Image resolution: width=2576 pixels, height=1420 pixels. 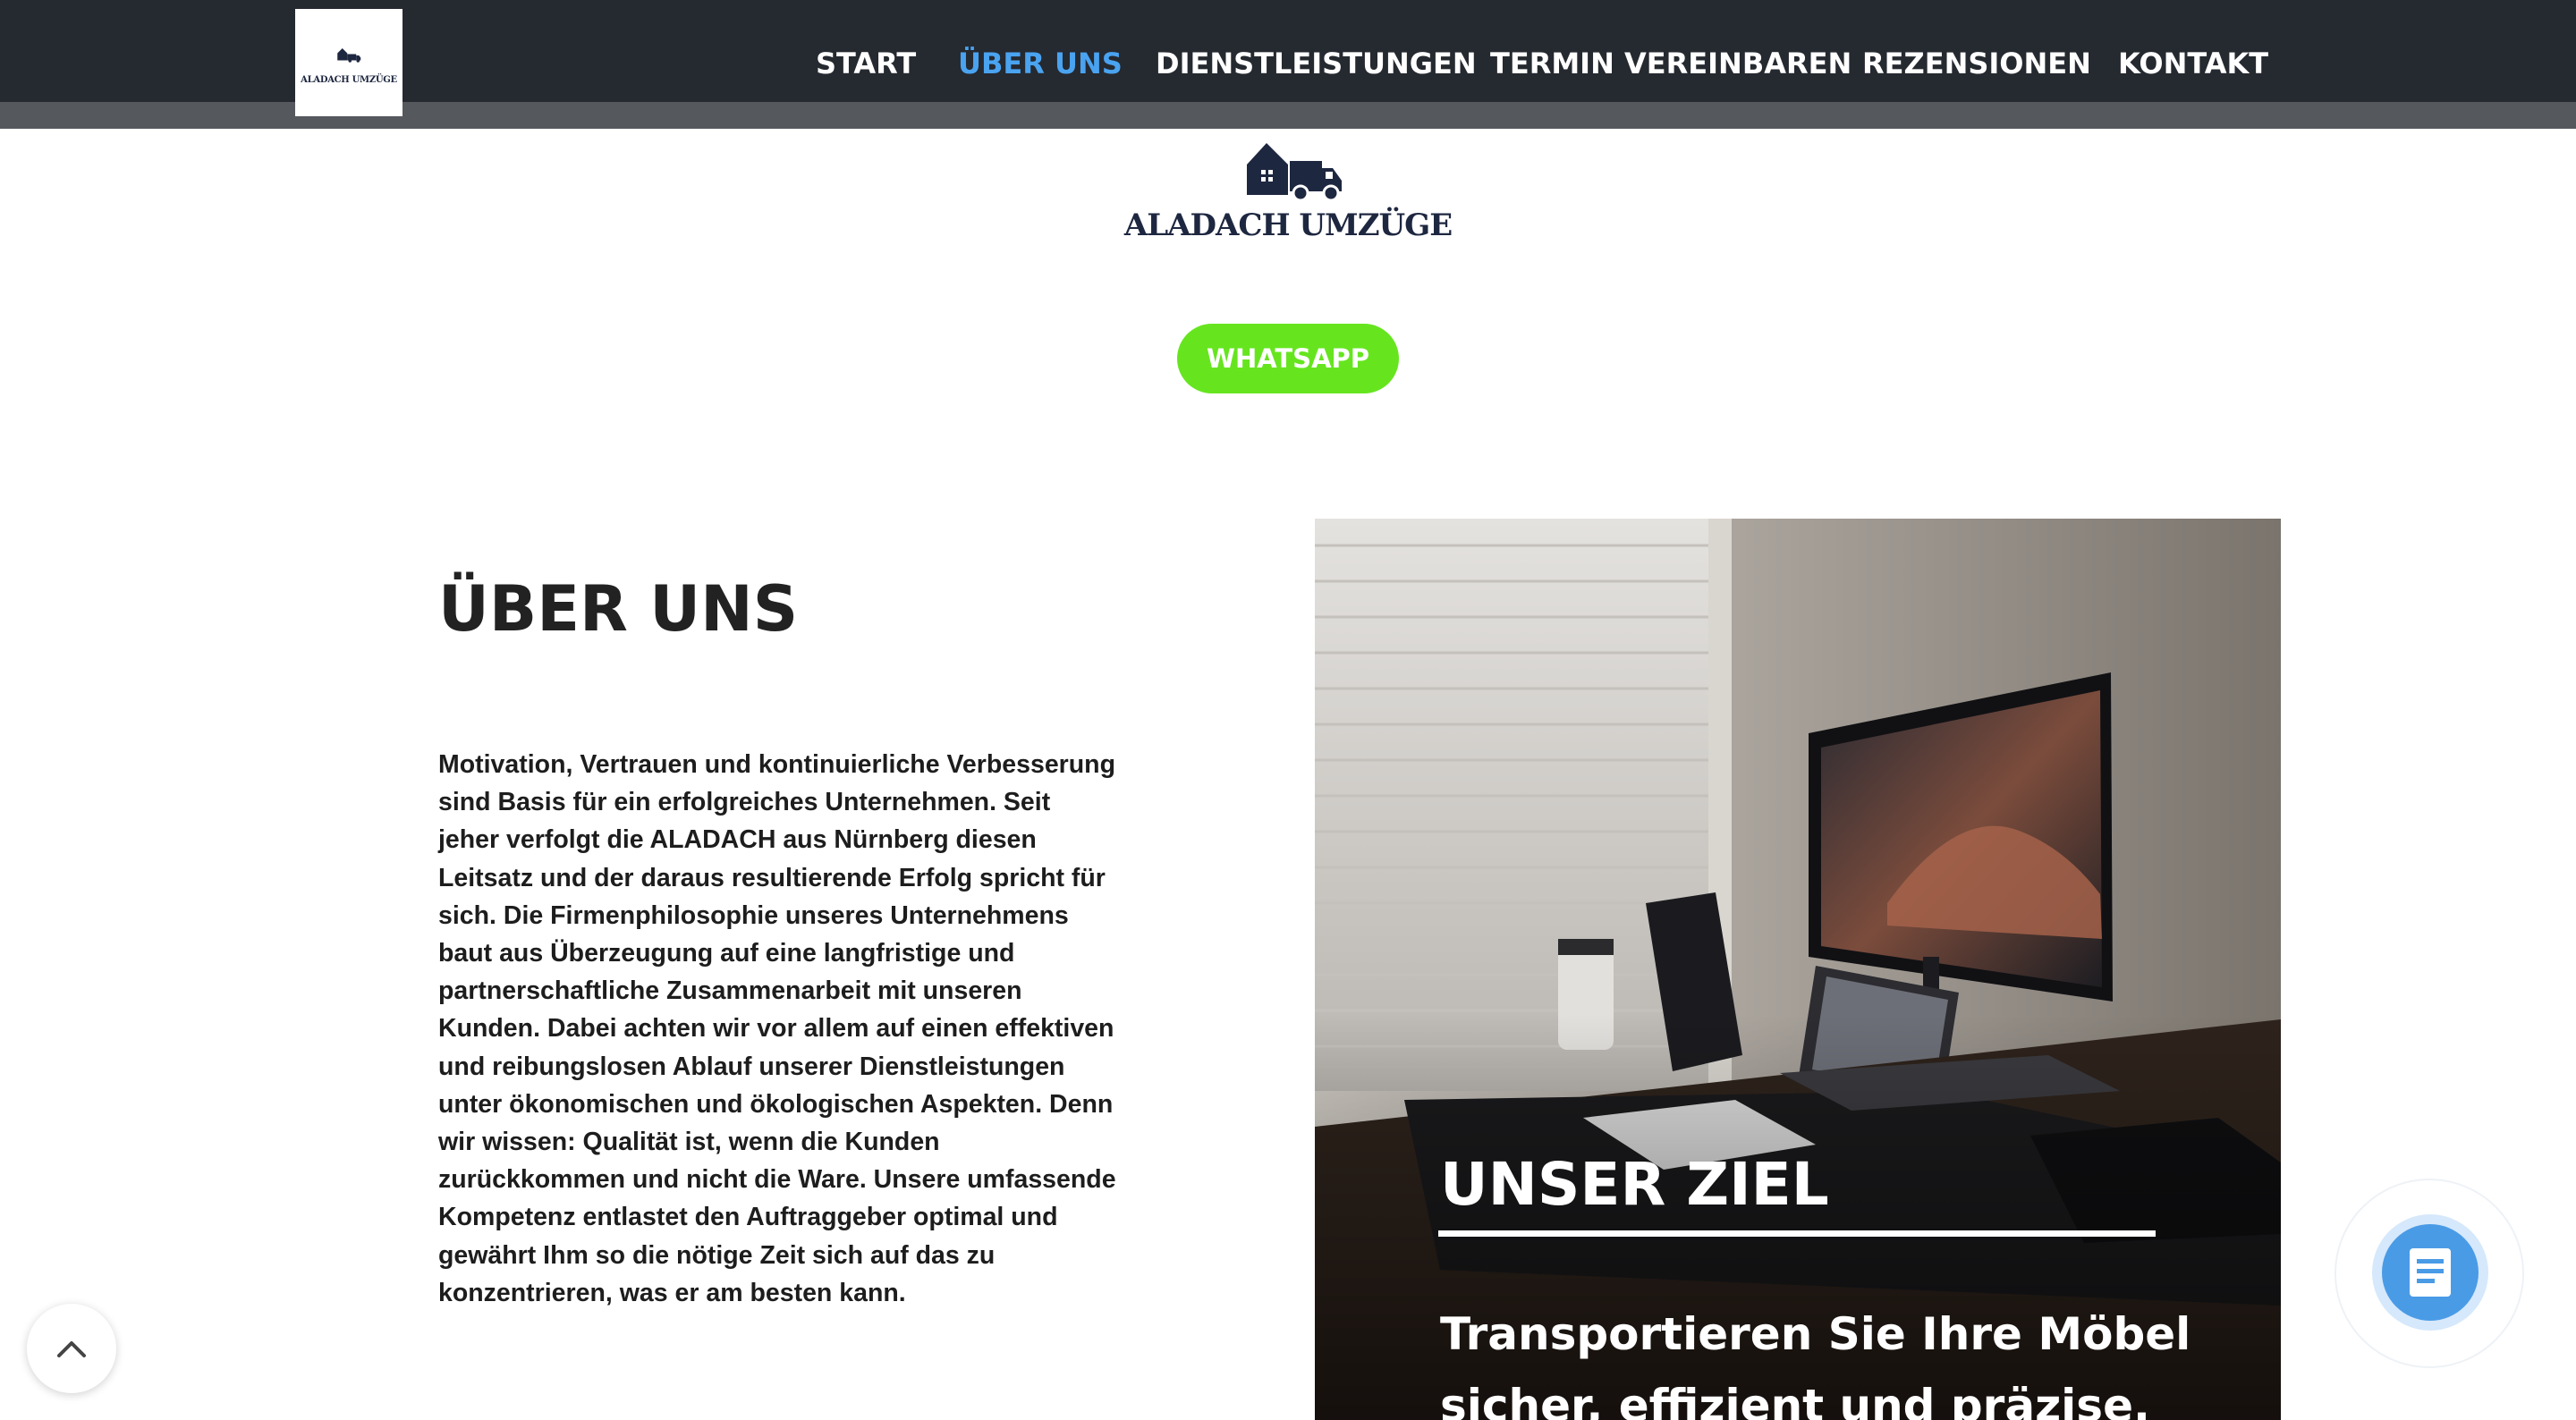 What do you see at coordinates (1976, 64) in the screenshot?
I see `nav-item-rezensionen: REZENSIONEN` at bounding box center [1976, 64].